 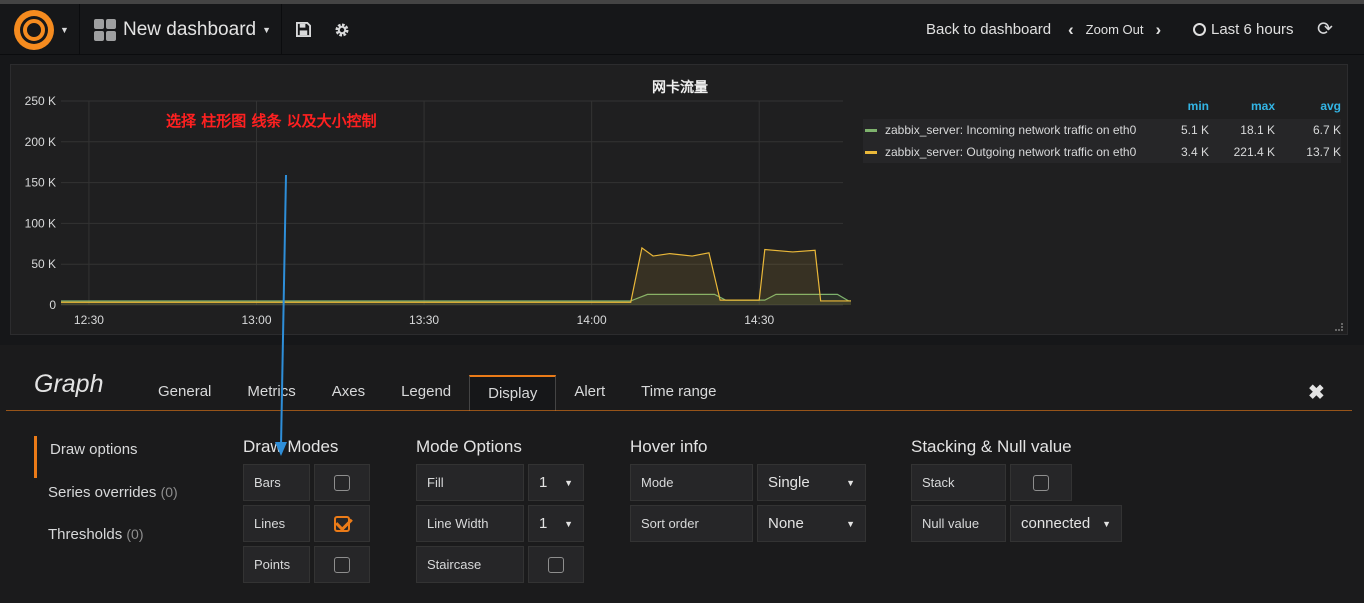 I want to click on series-line, so click(x=456, y=297).